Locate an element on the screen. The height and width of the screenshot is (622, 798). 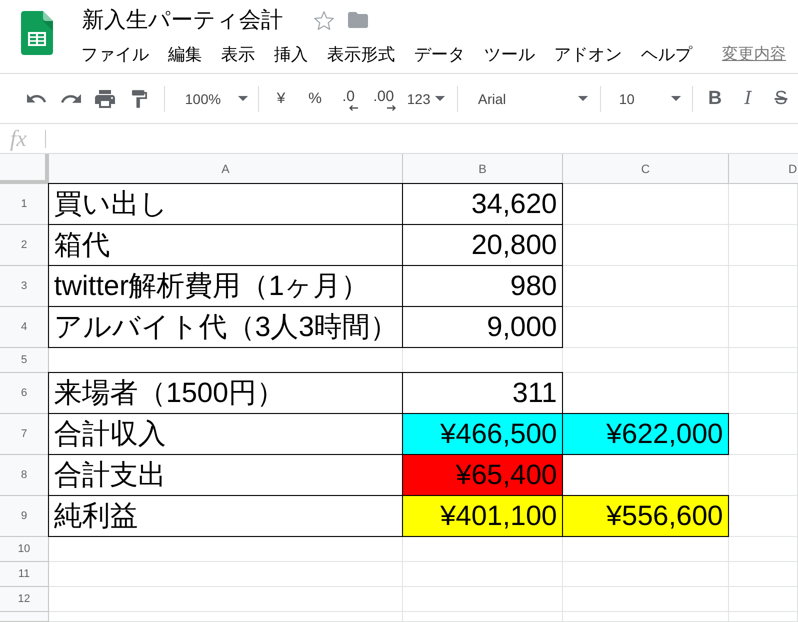
strikethrough-button: S is located at coordinates (781, 99).